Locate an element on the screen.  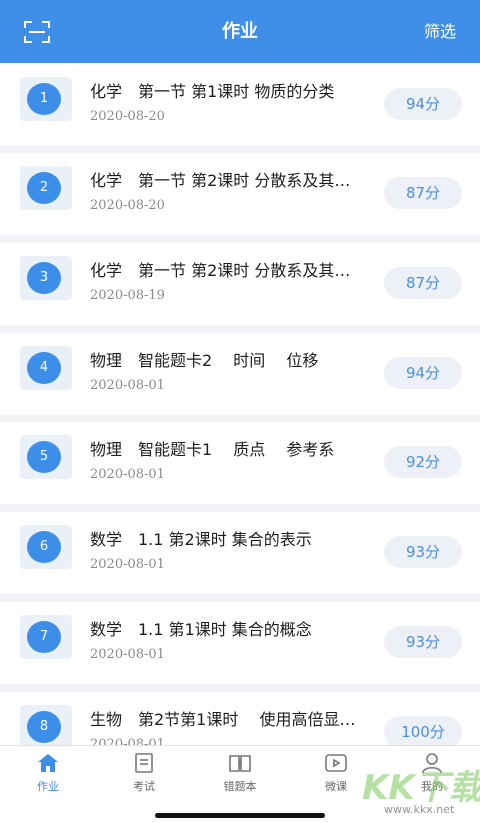
tab-homework: 作业 is located at coordinates (48, 776).